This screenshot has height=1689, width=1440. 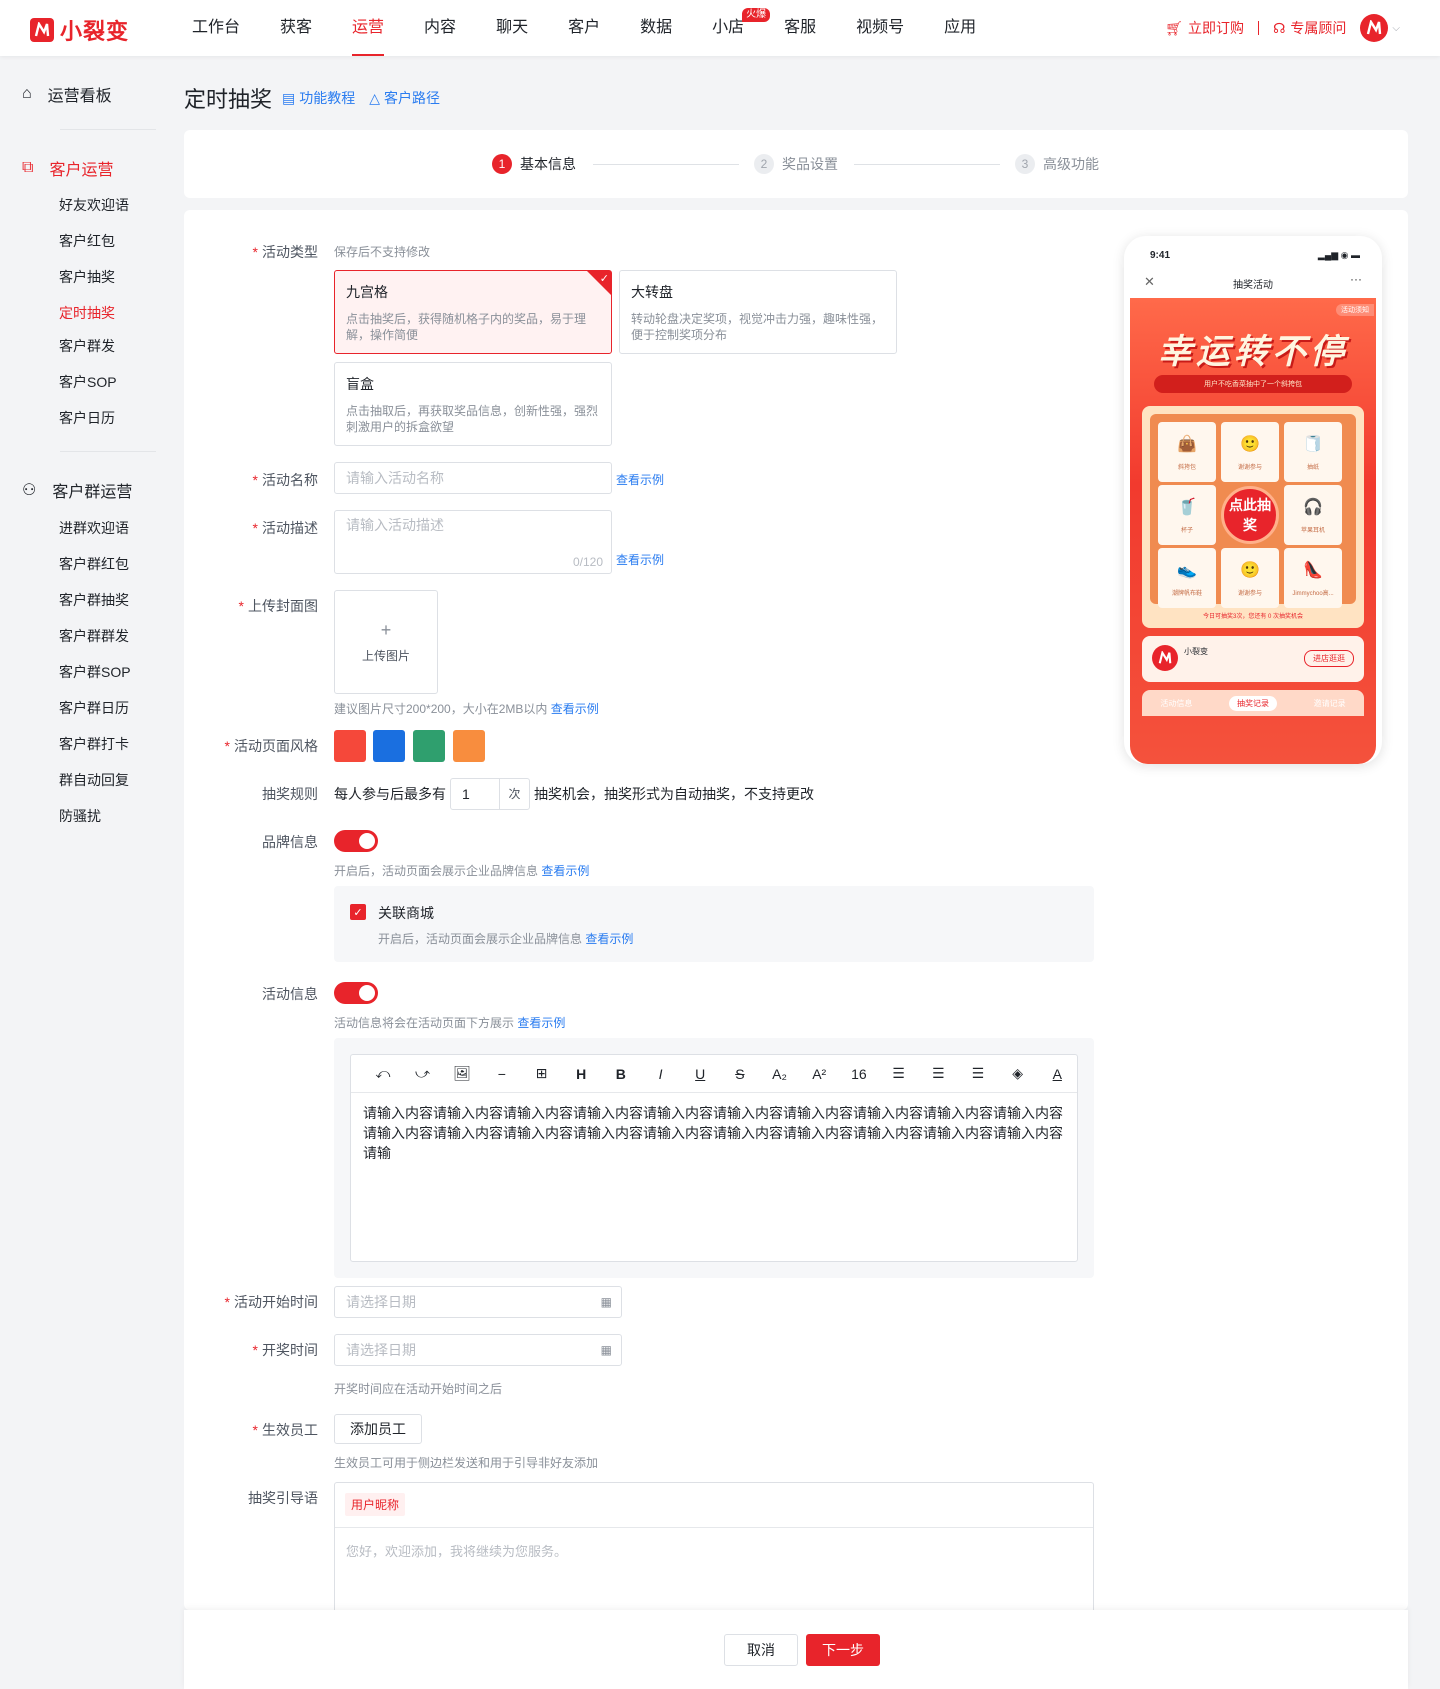 I want to click on order-button: 🛒︎ 立即订购, so click(x=1204, y=28).